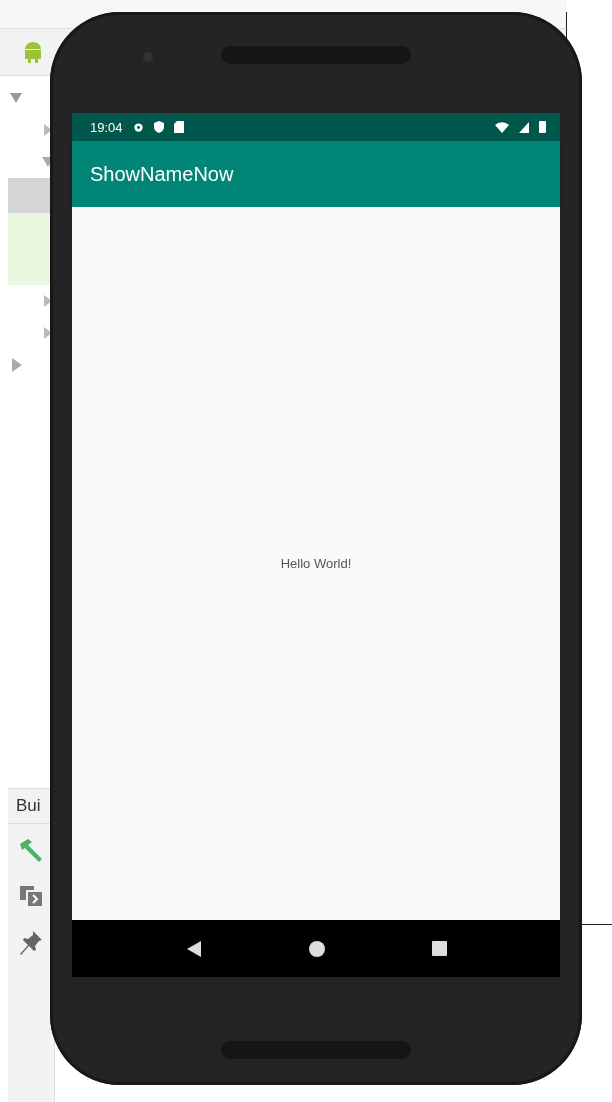 The height and width of the screenshot is (1102, 612). What do you see at coordinates (158, 127) in the screenshot?
I see `shield-icon` at bounding box center [158, 127].